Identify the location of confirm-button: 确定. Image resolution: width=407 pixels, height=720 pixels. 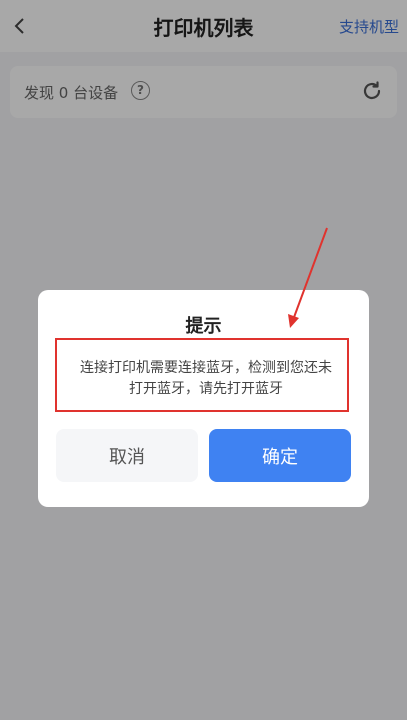
(280, 455).